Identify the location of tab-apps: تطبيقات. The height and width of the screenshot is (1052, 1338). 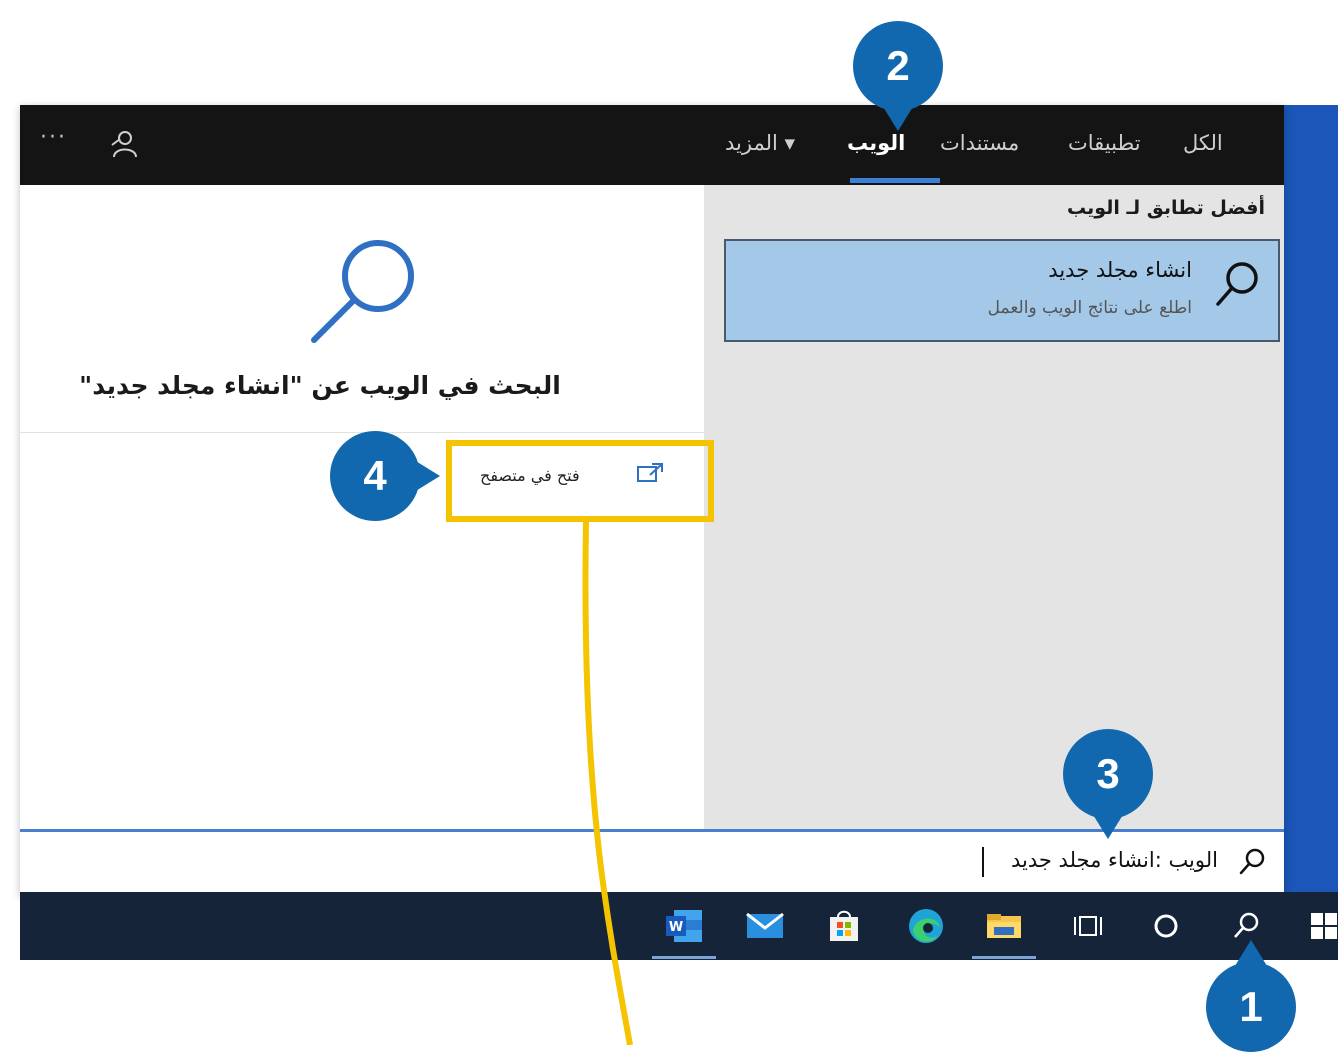
(1104, 145).